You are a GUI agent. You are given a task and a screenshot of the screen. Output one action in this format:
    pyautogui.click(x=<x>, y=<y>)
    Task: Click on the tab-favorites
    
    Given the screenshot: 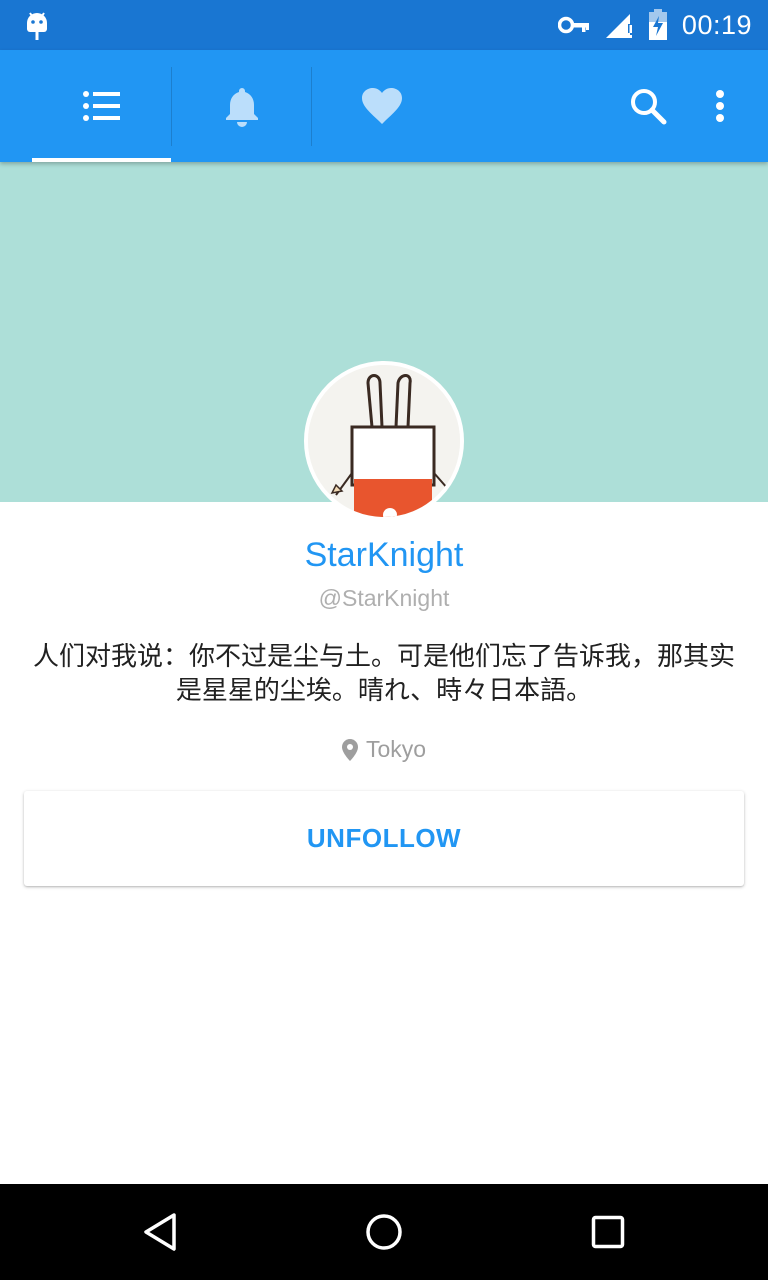 What is the action you would take?
    pyautogui.click(x=381, y=106)
    